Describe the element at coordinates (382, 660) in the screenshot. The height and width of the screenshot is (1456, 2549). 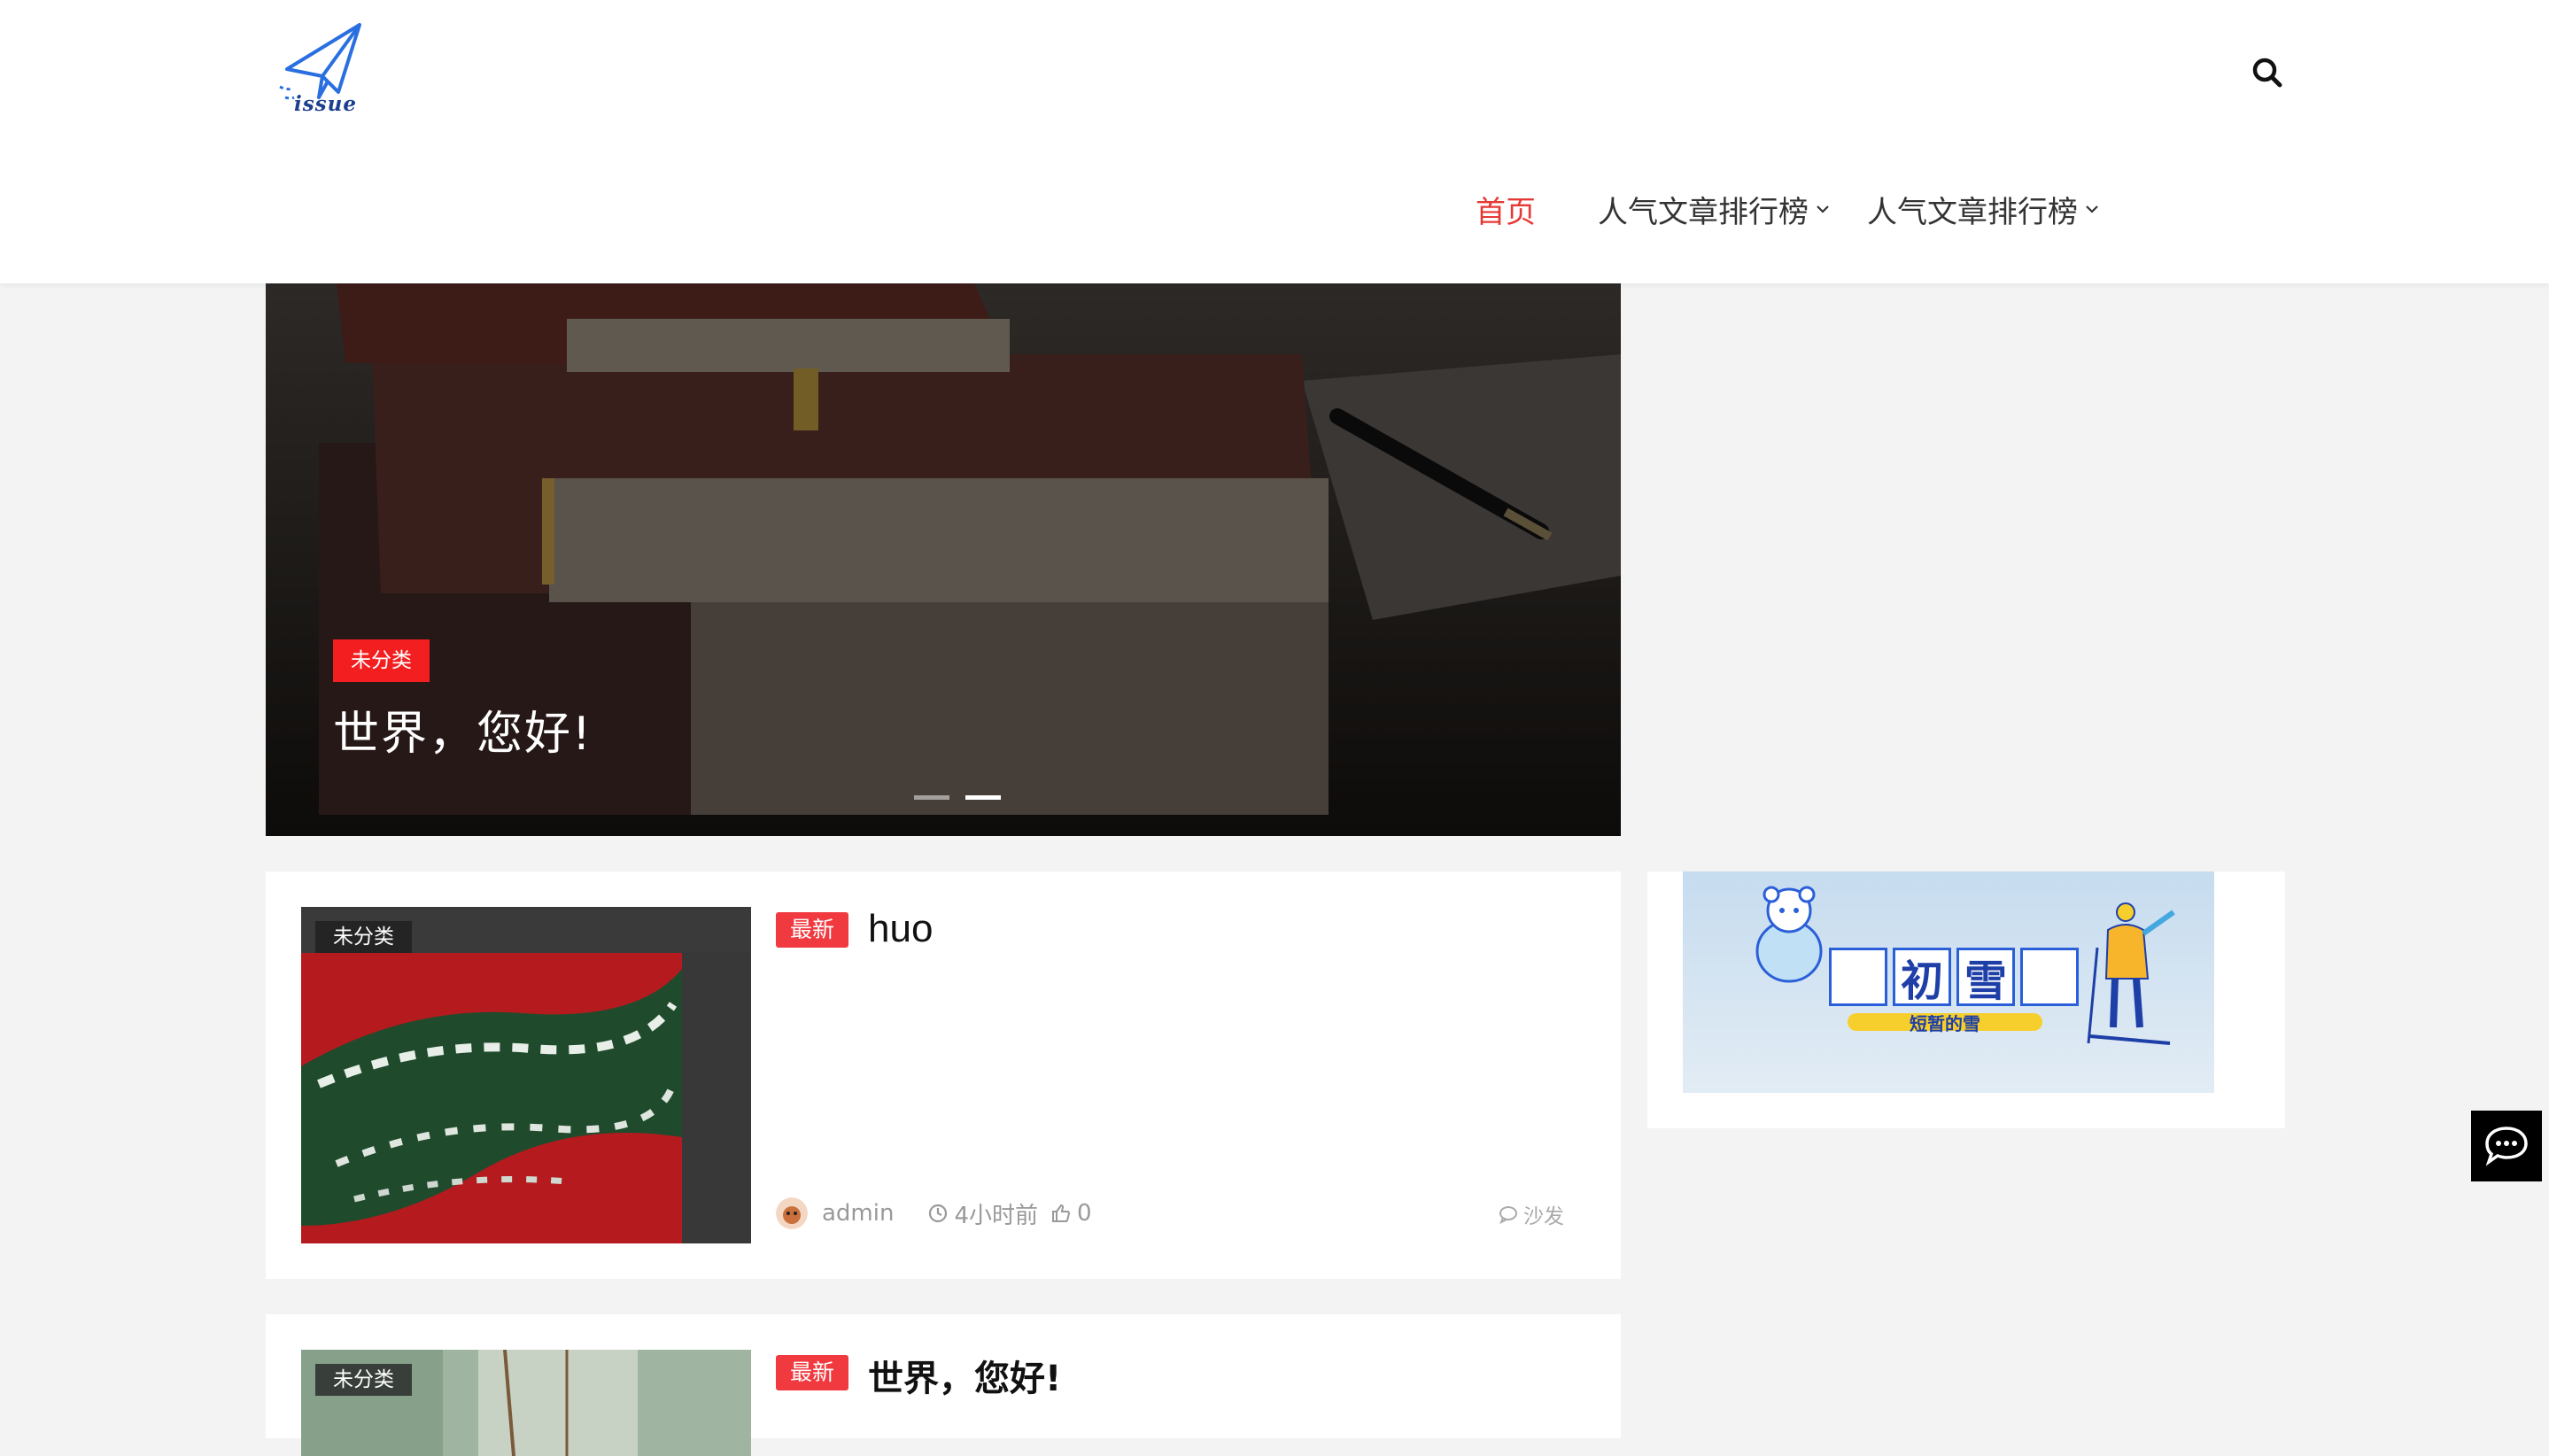
I see `slide-category-tag: 未分类` at that location.